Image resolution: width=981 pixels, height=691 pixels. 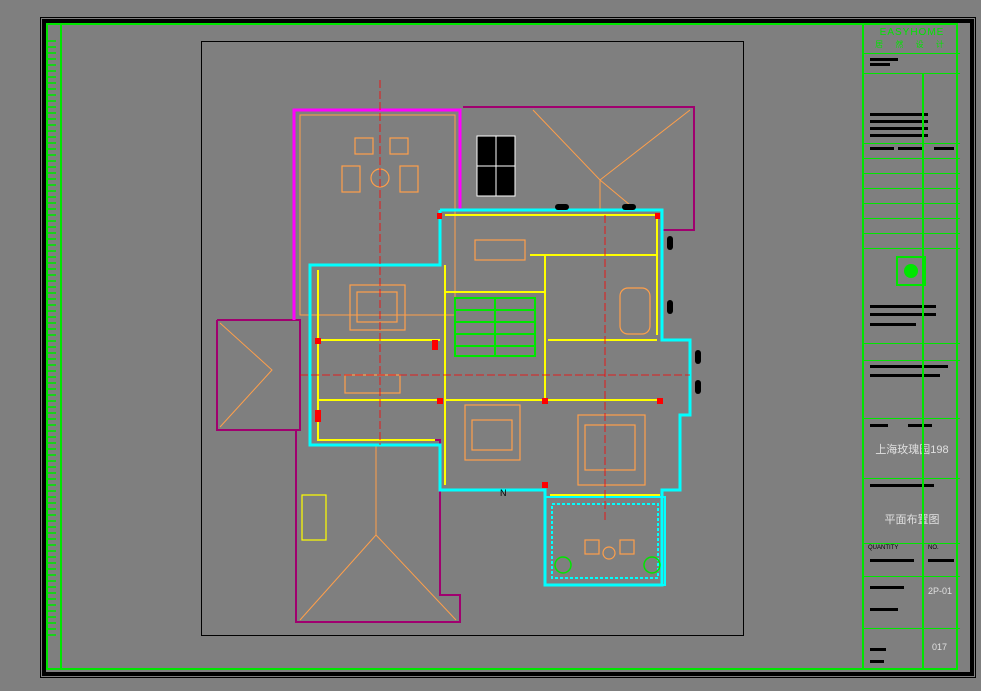 What do you see at coordinates (923, 371) in the screenshot?
I see `tb-column-divider` at bounding box center [923, 371].